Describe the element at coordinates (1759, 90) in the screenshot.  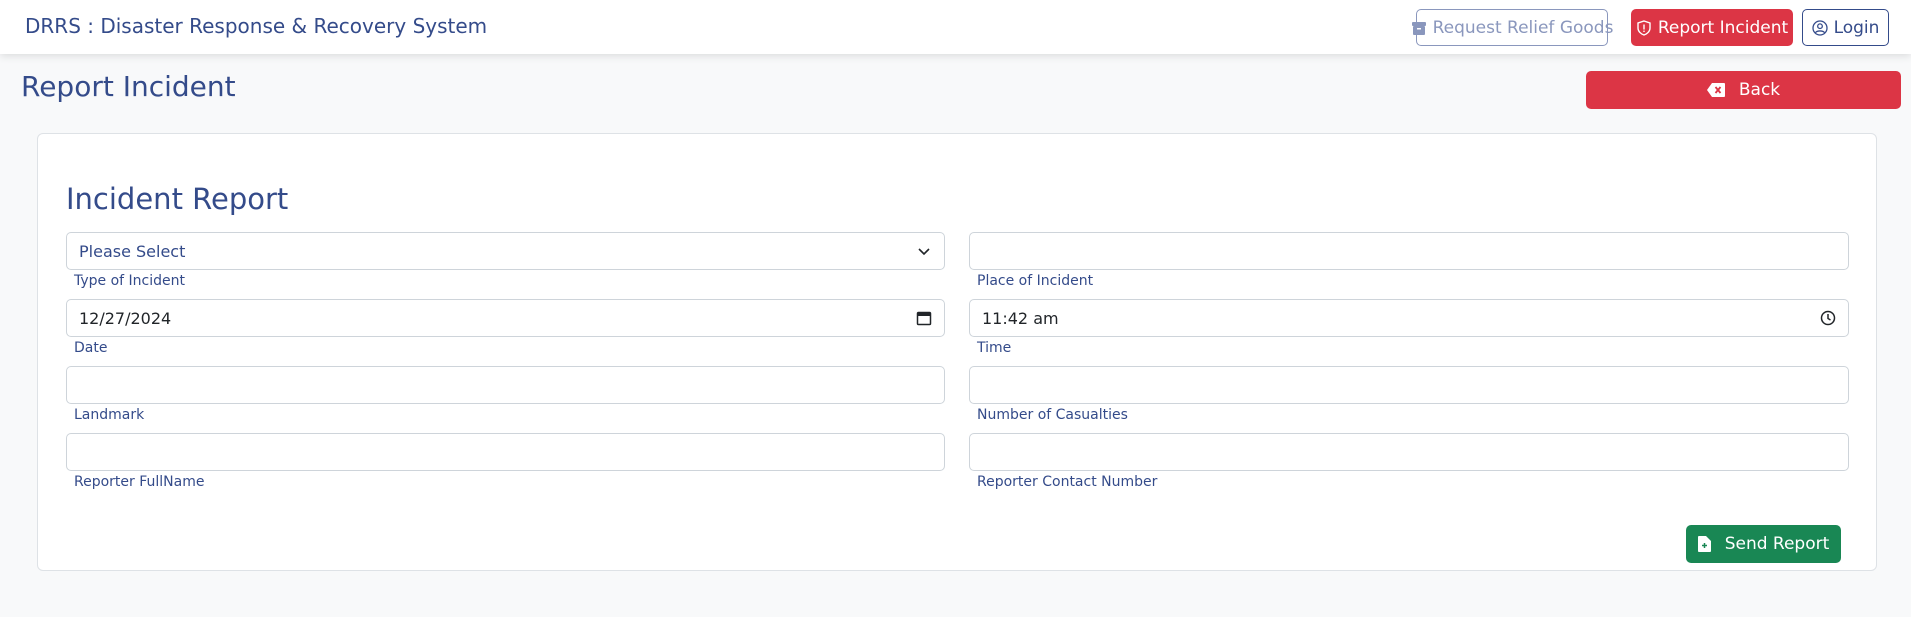
I see `back-label: Back` at that location.